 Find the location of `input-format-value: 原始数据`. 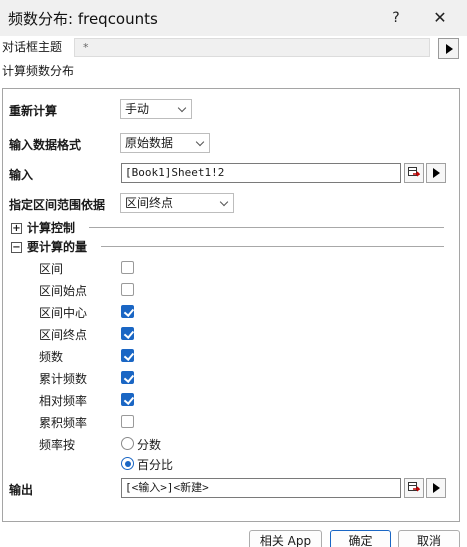

input-format-value: 原始数据 is located at coordinates (149, 143).